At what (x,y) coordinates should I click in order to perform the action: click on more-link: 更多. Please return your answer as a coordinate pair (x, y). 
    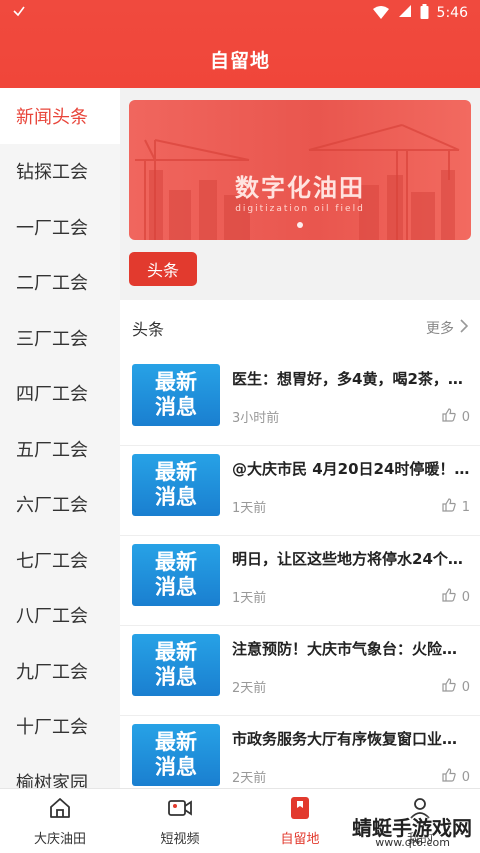
    Looking at the image, I should click on (447, 328).